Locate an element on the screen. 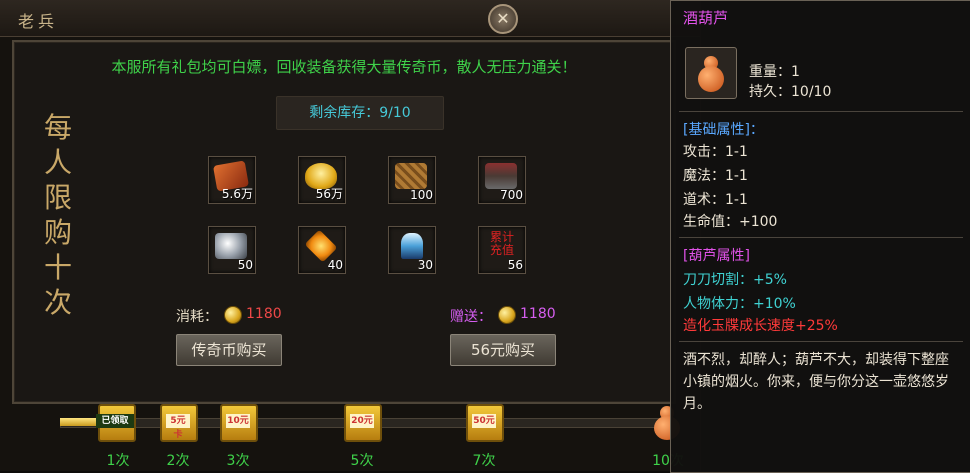 The height and width of the screenshot is (473, 970). close-button: ✕ is located at coordinates (503, 19).